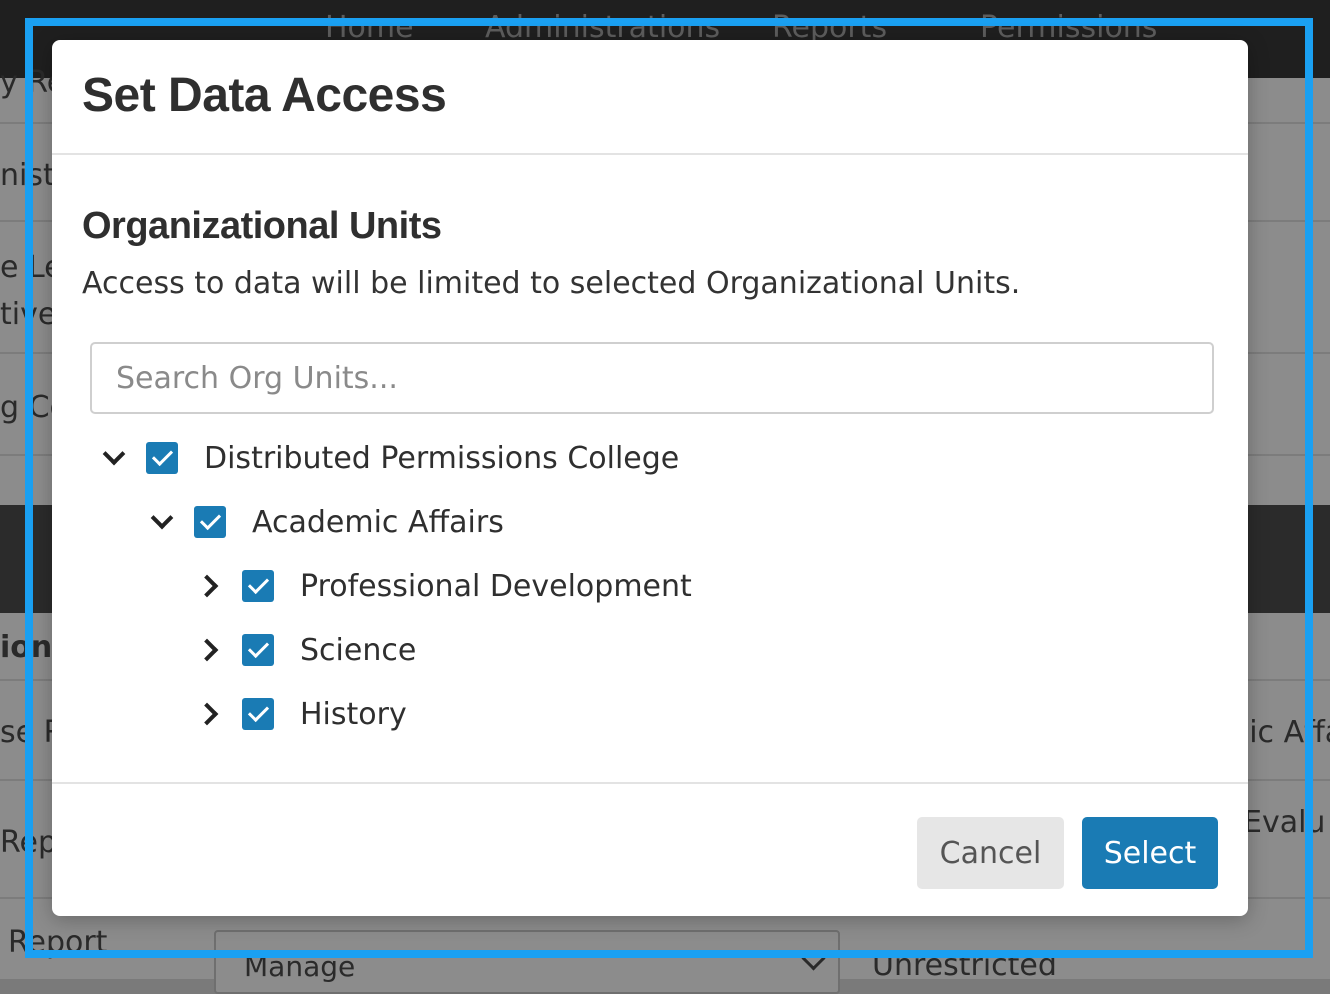 The height and width of the screenshot is (994, 1330). Describe the element at coordinates (378, 522) in the screenshot. I see `node-label: Academic Affairs` at that location.